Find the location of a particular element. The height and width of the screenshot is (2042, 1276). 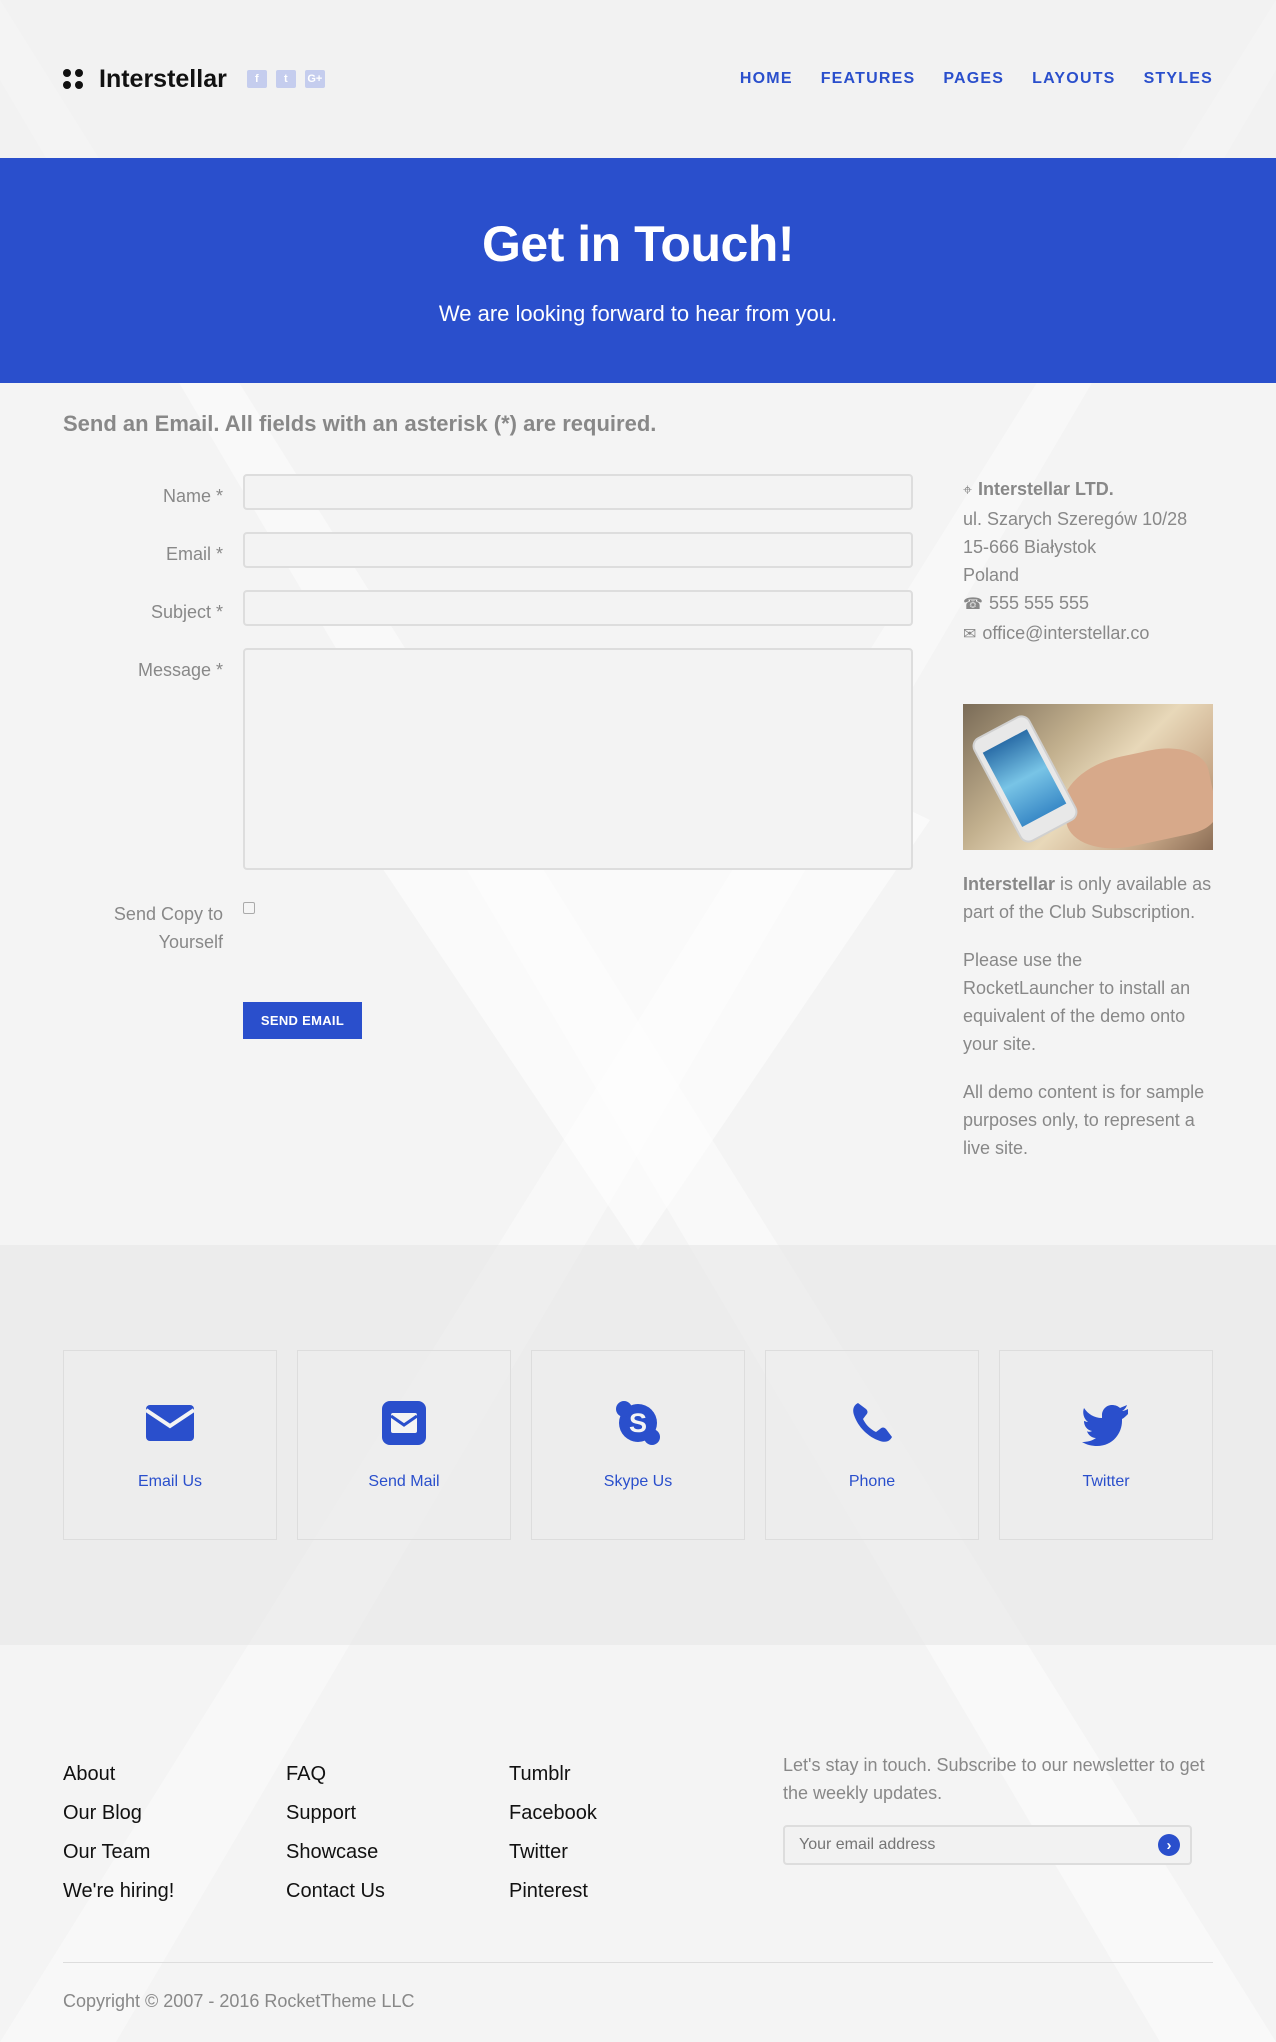

address-line1: ul. Szarych Szeregów 10/28 is located at coordinates (1075, 519).